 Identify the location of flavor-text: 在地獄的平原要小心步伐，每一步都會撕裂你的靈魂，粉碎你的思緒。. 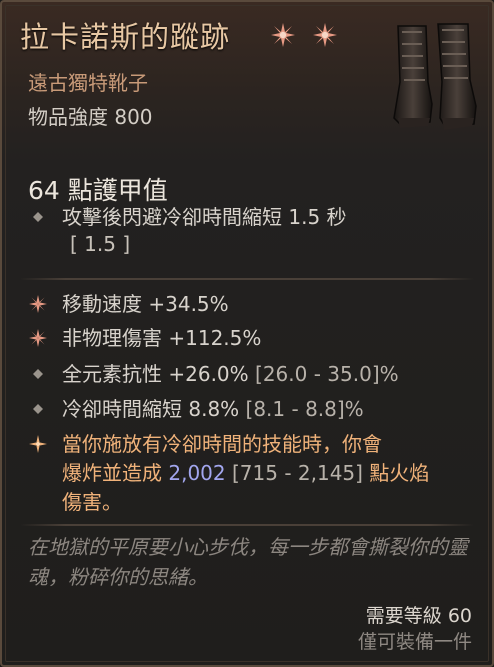
(248, 562).